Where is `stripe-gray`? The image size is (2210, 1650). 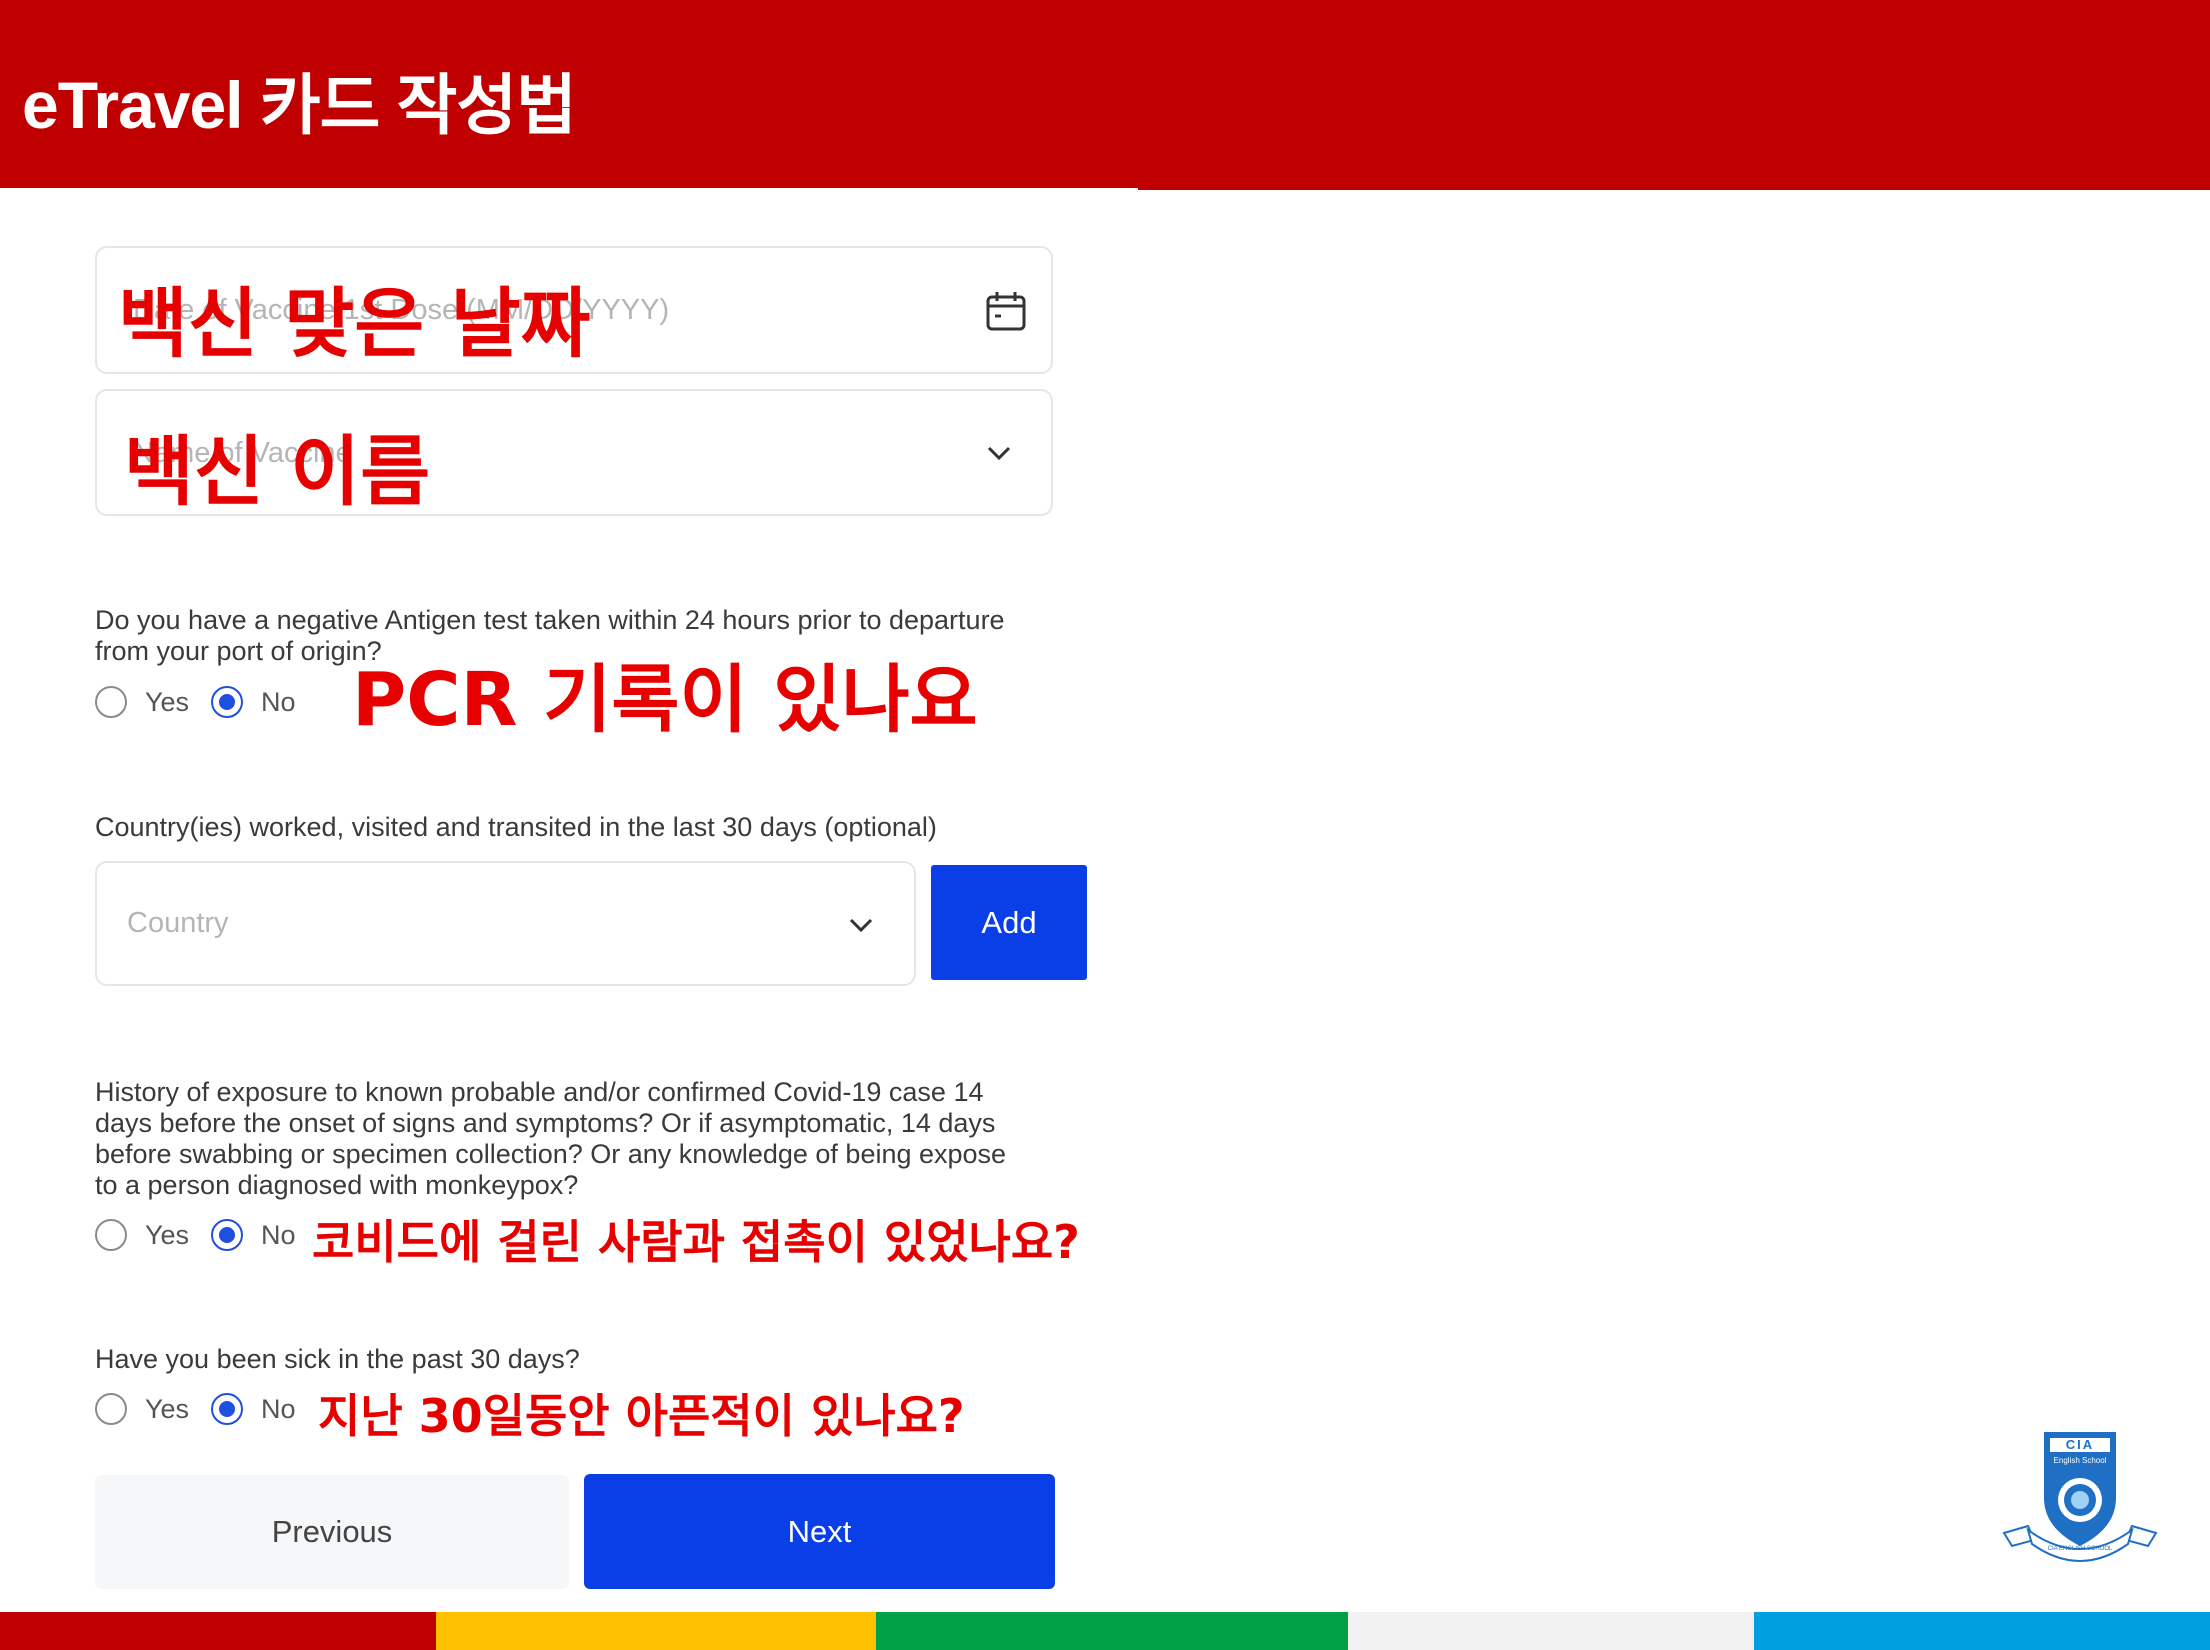
stripe-gray is located at coordinates (1551, 1631).